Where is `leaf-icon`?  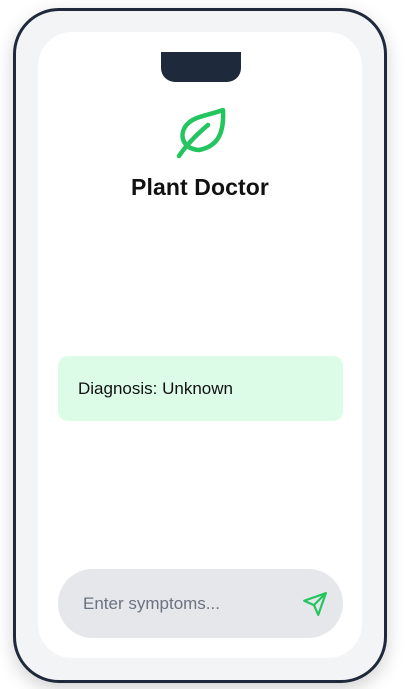 leaf-icon is located at coordinates (201, 133).